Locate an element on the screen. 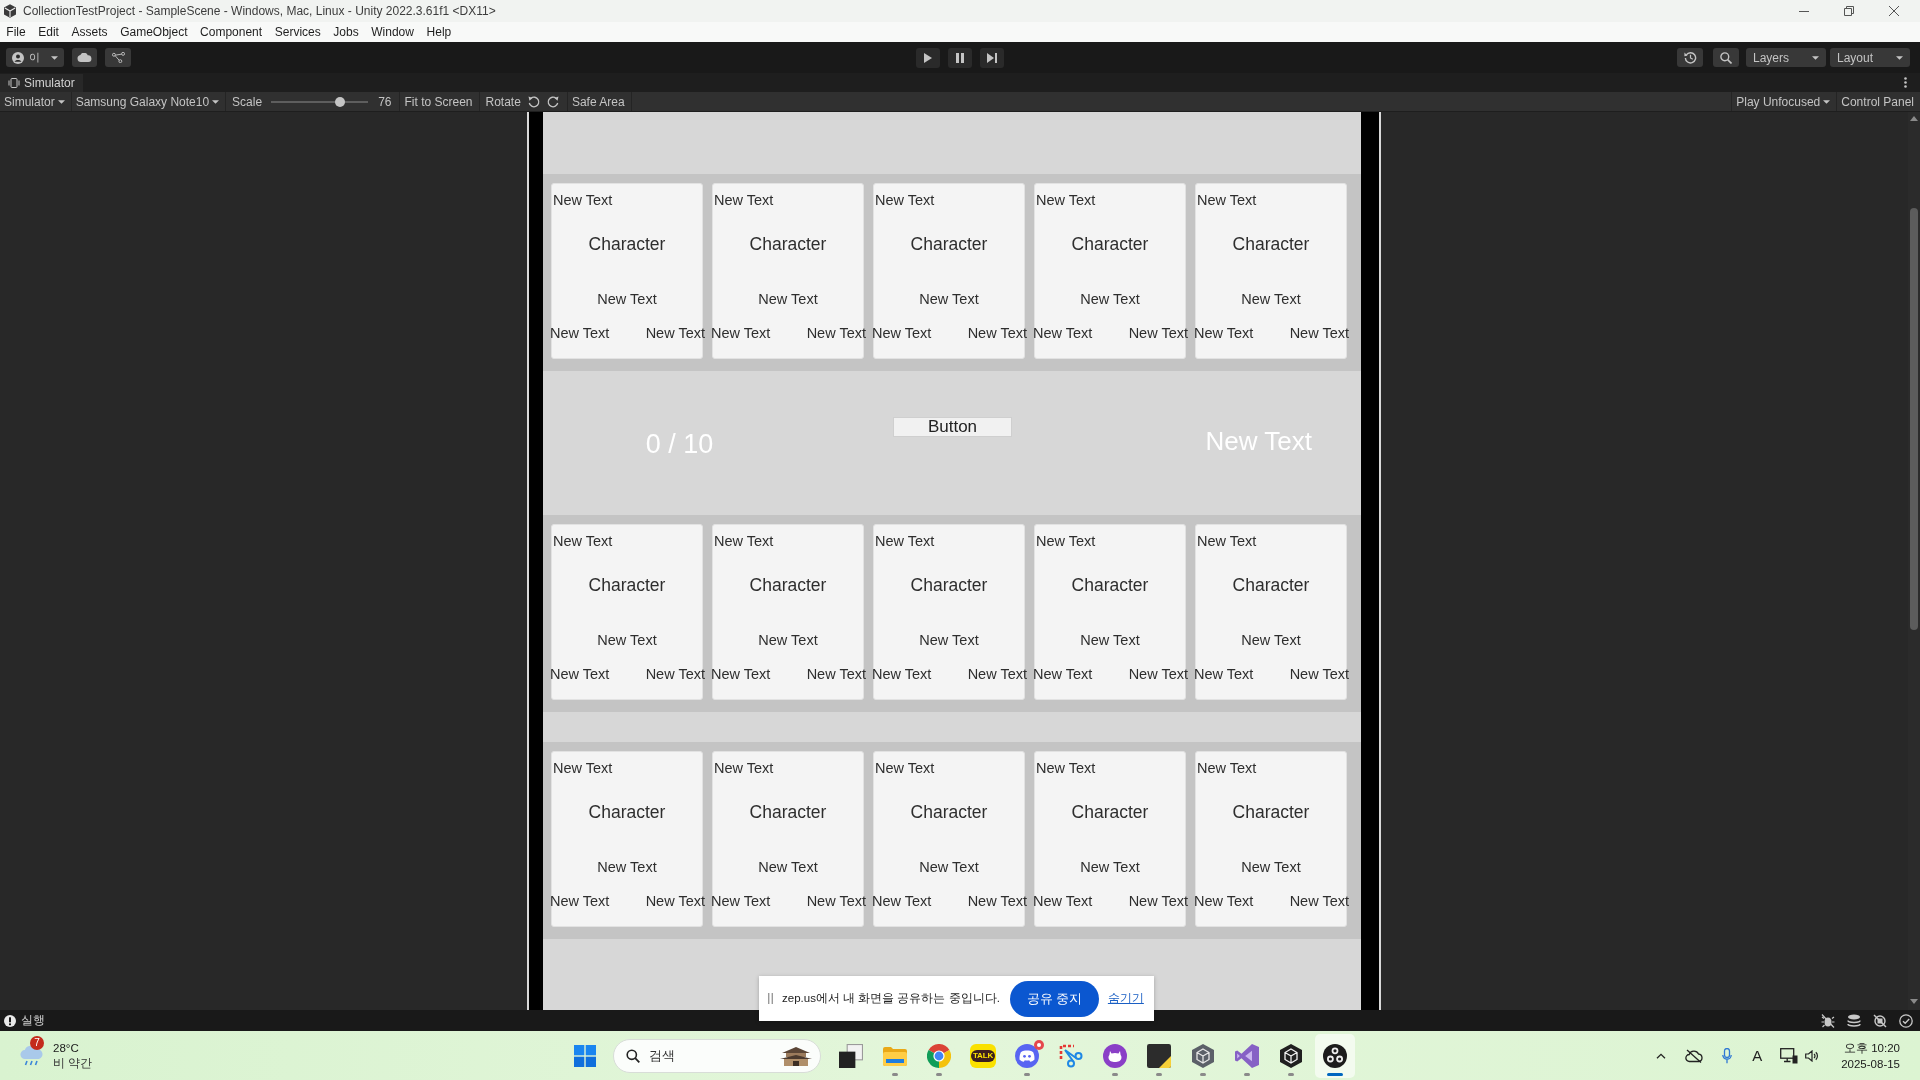  search-icon is located at coordinates (1726, 57).